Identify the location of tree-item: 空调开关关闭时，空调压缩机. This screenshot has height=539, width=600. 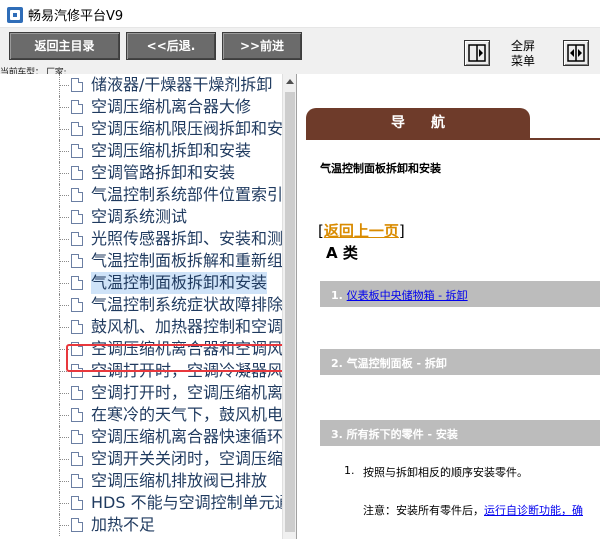
(148, 459).